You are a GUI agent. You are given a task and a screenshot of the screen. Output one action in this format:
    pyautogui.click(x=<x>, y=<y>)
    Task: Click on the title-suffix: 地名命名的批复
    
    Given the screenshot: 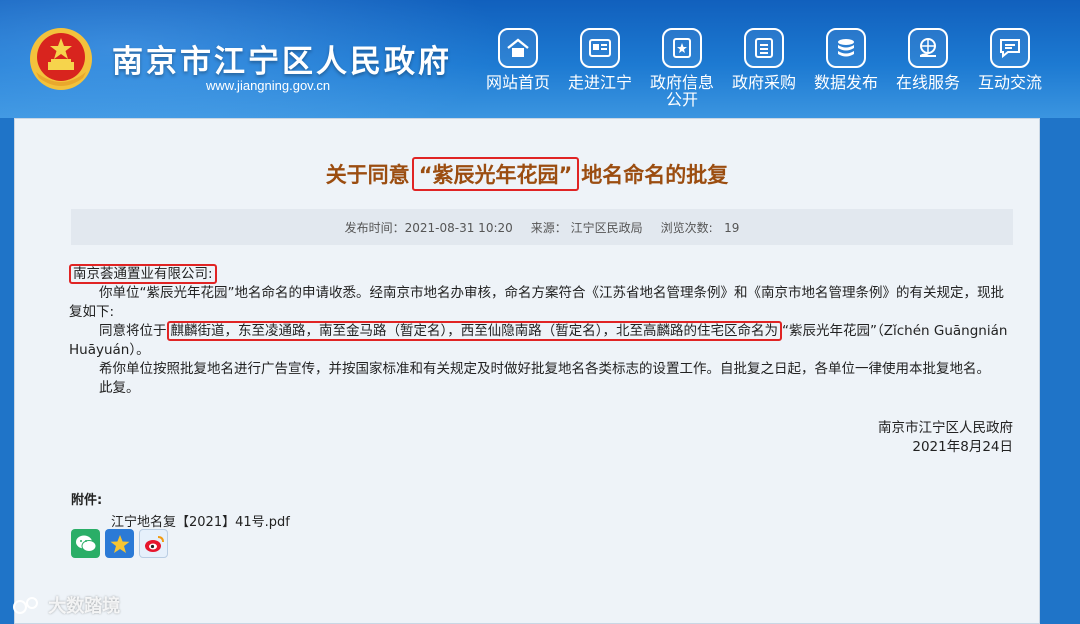 What is the action you would take?
    pyautogui.click(x=655, y=175)
    